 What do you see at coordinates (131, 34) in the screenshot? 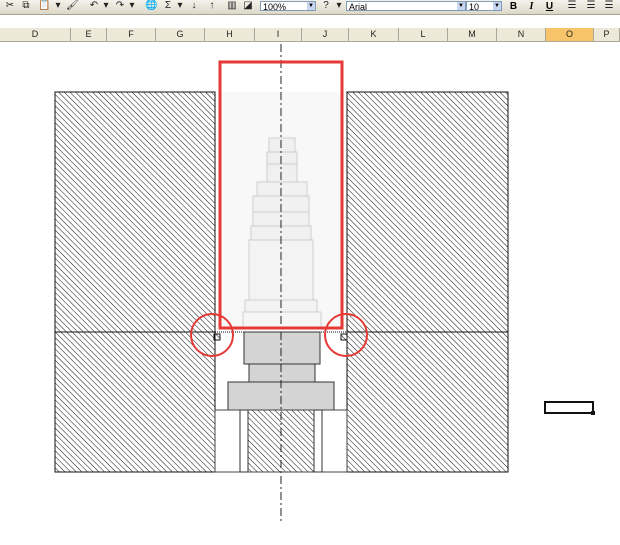
I see `column-header: F` at bounding box center [131, 34].